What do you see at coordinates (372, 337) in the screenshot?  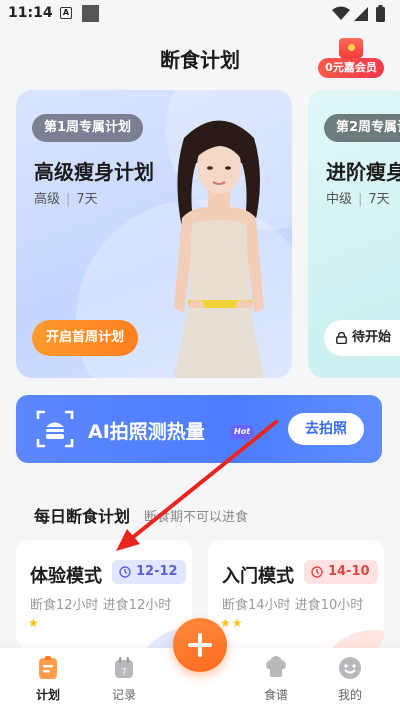 I see `pending-plan-label: 待开始` at bounding box center [372, 337].